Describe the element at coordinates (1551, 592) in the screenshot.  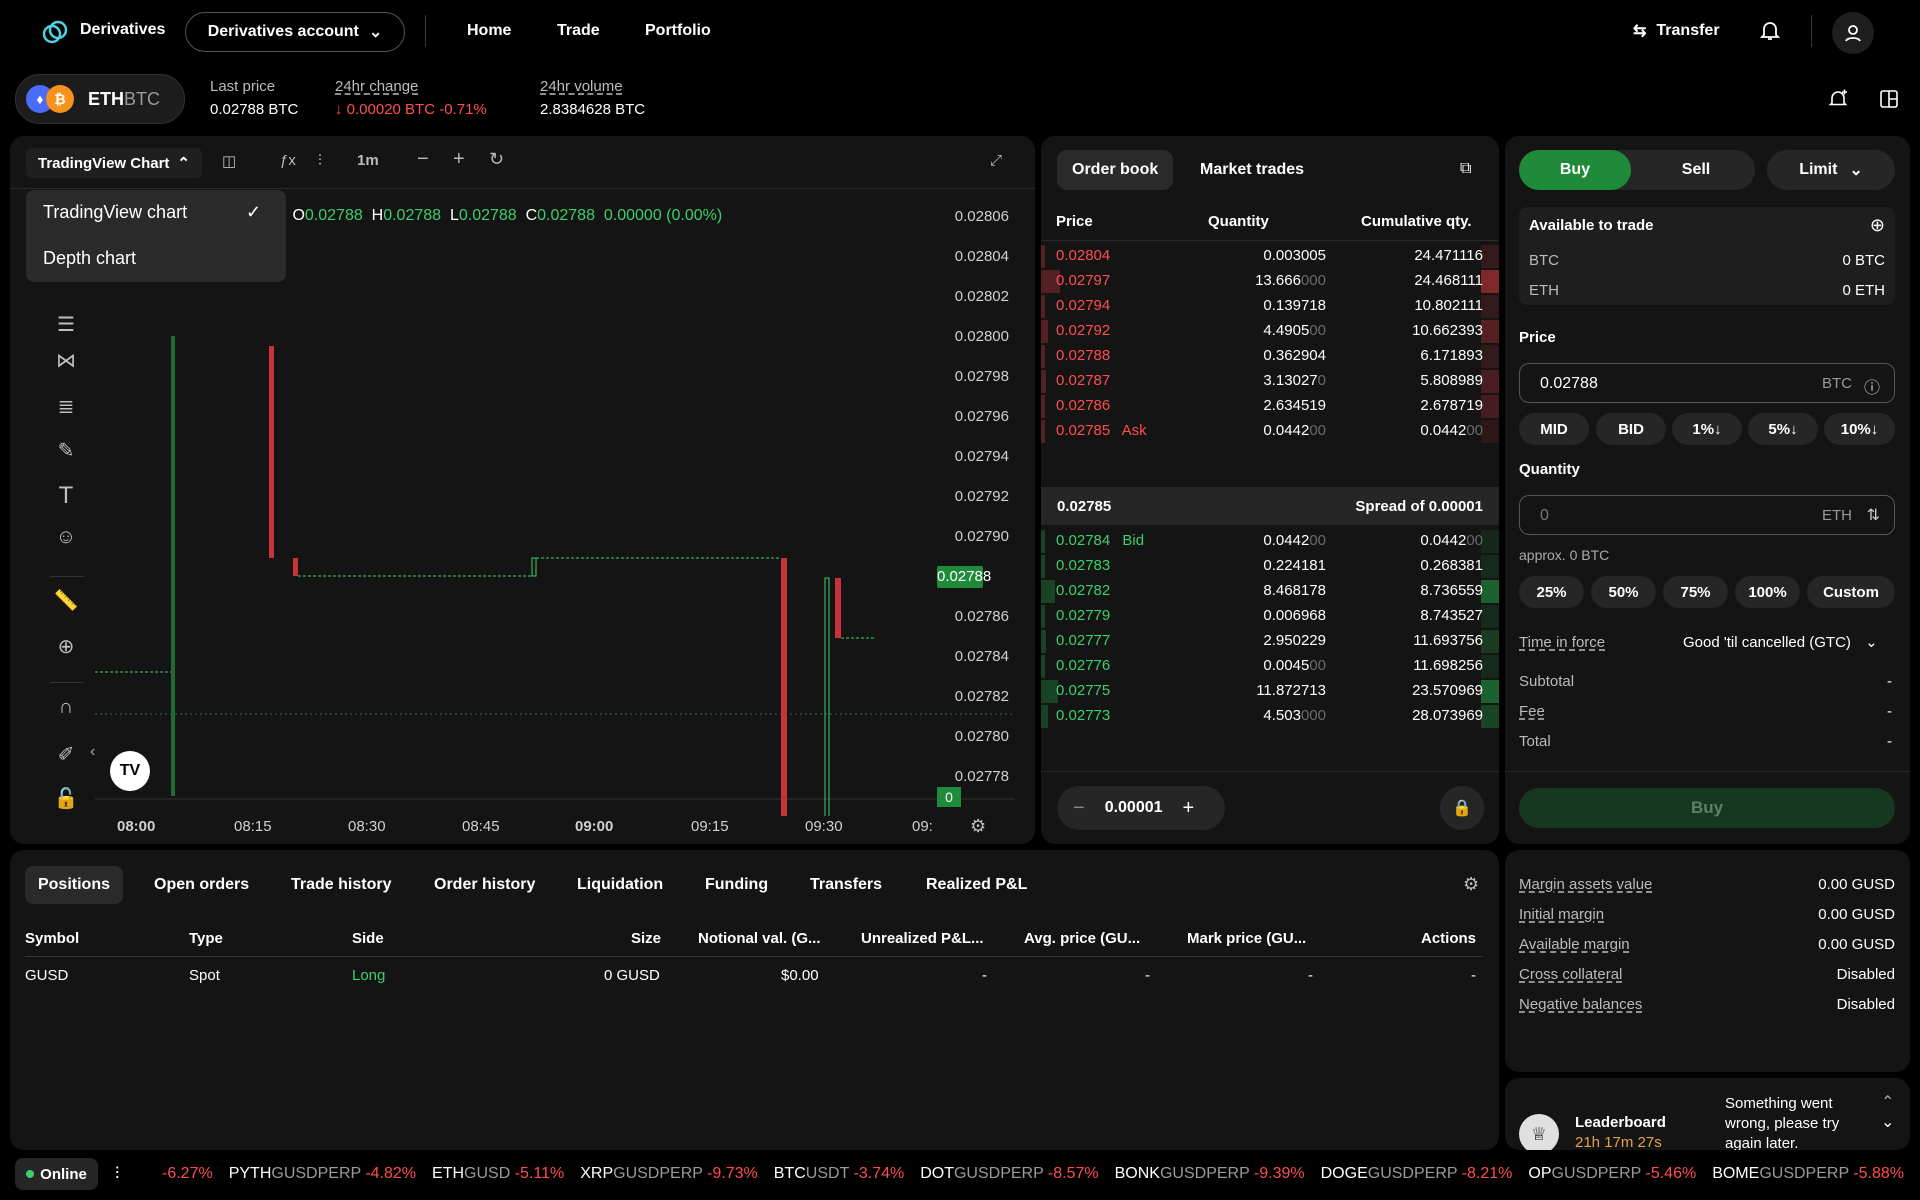
I see `qty-25-button: 25%` at that location.